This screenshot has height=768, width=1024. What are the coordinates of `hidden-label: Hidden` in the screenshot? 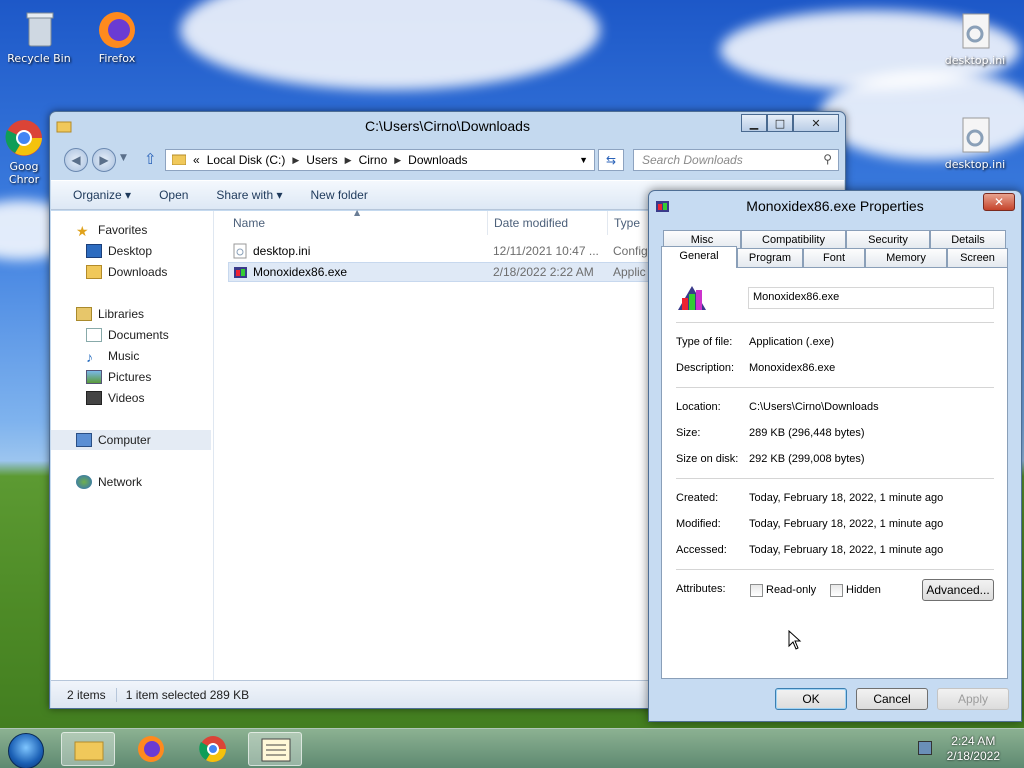 It's located at (863, 590).